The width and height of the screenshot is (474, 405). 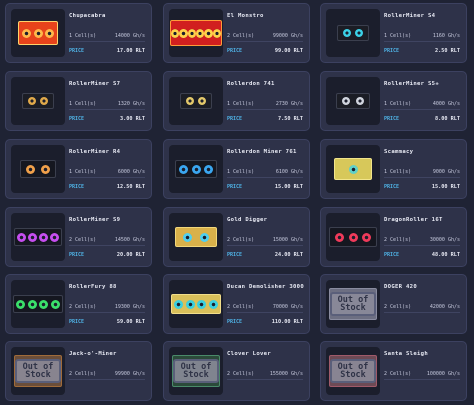 I want to click on miner-name: RollerMiner S4, so click(x=410, y=16).